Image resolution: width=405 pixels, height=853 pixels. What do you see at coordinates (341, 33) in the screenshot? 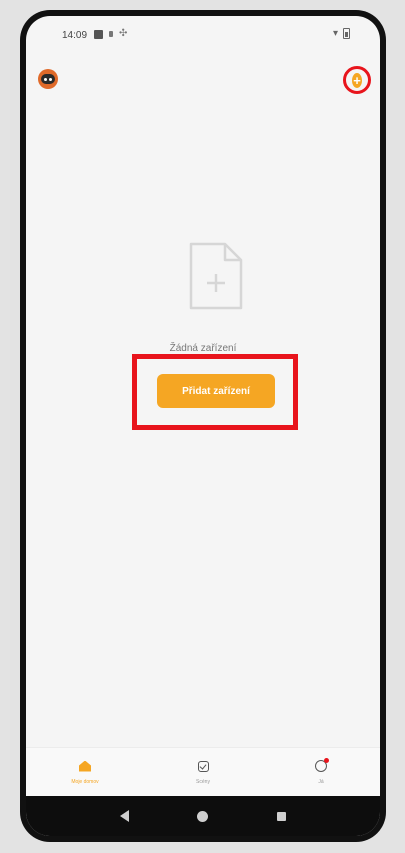
I see `status-system-icons: ▾` at bounding box center [341, 33].